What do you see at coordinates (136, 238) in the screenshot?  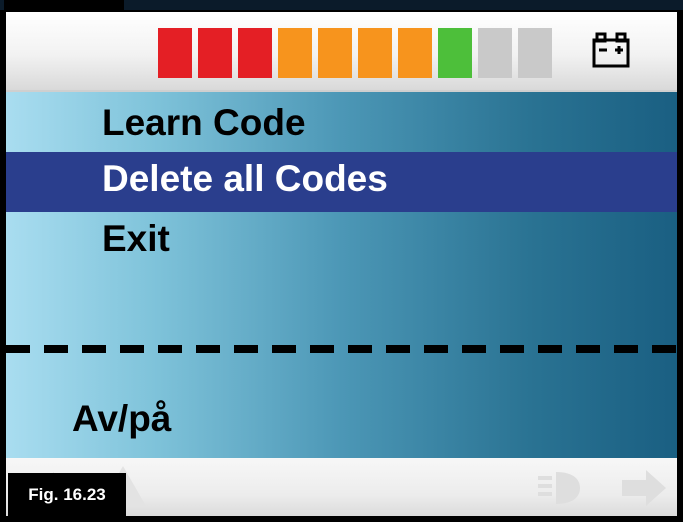 I see `menu-item-label: Exit` at bounding box center [136, 238].